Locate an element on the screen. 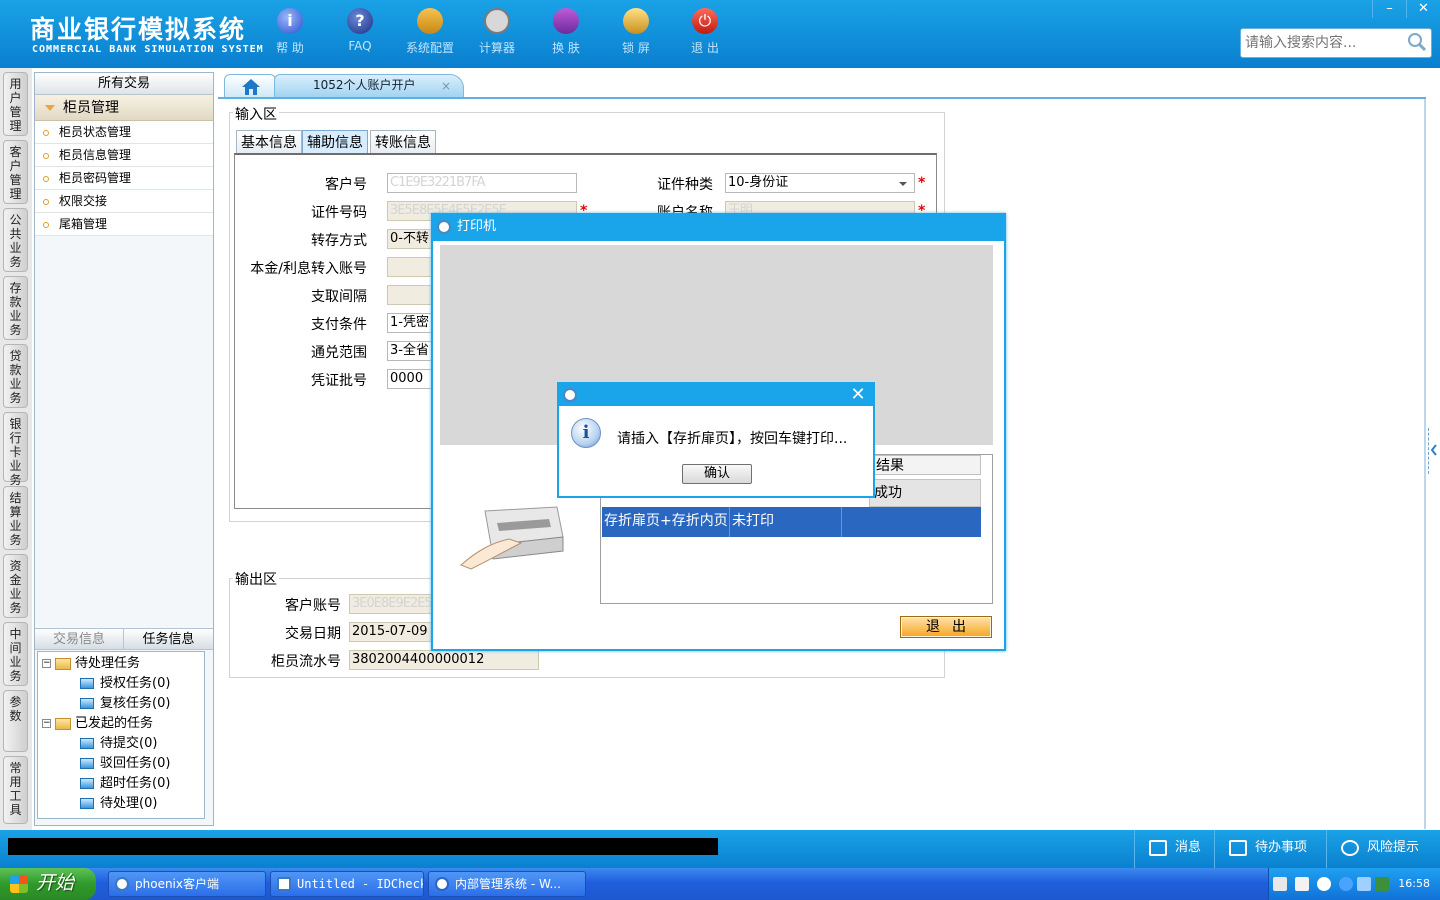 The width and height of the screenshot is (1440, 900). tree-node-initiated: − 已发起的任务 is located at coordinates (97, 724).